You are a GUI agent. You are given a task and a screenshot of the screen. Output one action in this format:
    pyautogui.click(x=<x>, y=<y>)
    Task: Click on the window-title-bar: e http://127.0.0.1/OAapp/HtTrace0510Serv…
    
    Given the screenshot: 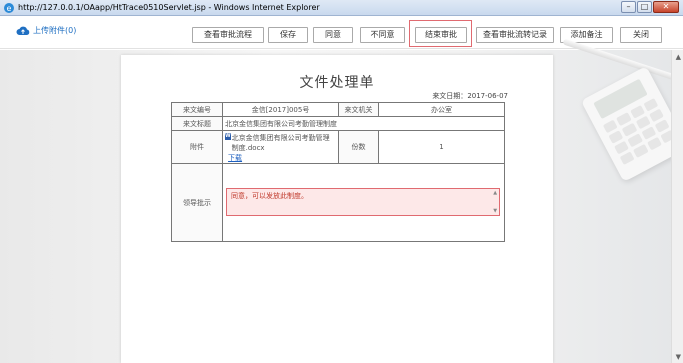 What is the action you would take?
    pyautogui.click(x=341, y=8)
    